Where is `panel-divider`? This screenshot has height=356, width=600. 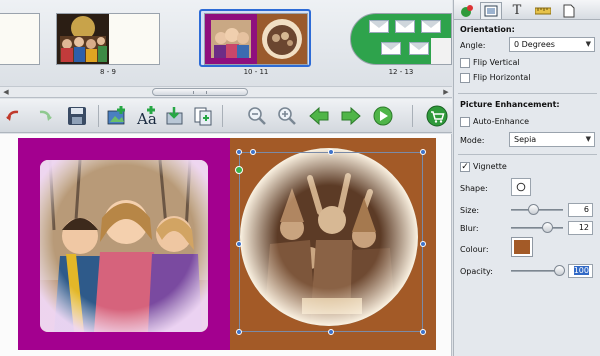 panel-divider is located at coordinates (527, 93).